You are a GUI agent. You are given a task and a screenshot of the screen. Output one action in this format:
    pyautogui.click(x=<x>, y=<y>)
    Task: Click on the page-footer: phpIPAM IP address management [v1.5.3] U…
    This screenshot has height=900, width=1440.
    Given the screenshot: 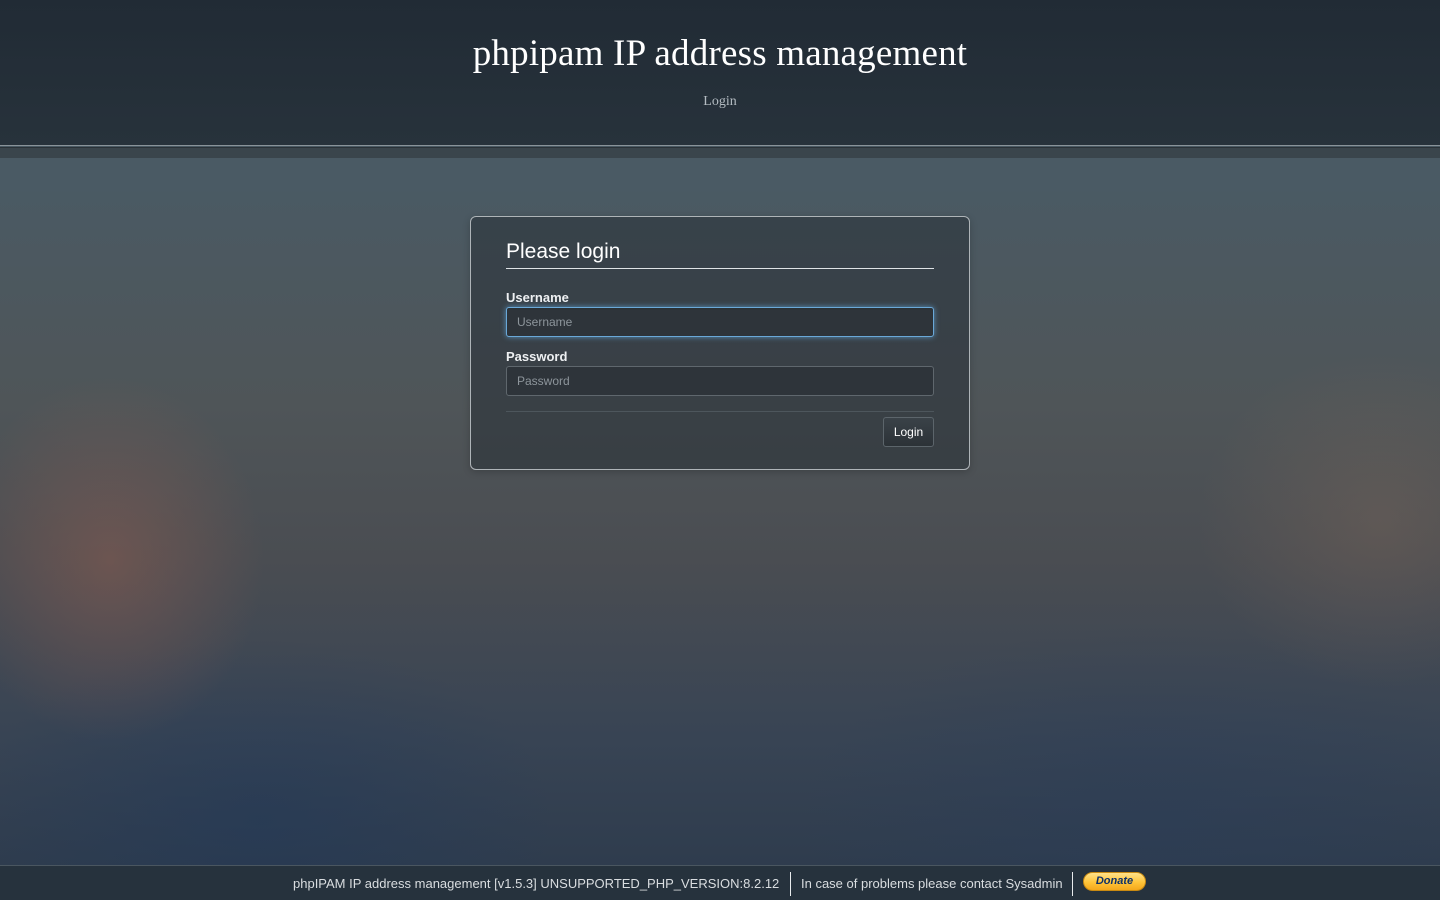 What is the action you would take?
    pyautogui.click(x=720, y=882)
    